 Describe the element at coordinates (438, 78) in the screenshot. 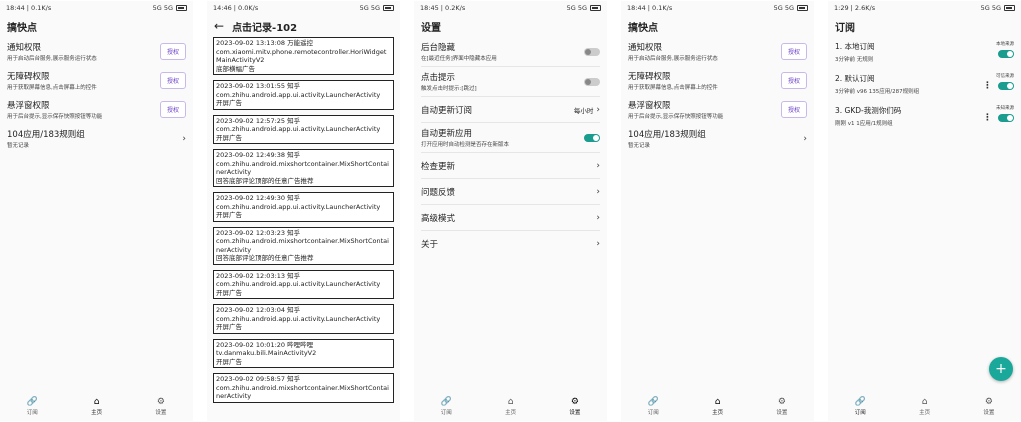

I see `item-title: 点击提示` at that location.